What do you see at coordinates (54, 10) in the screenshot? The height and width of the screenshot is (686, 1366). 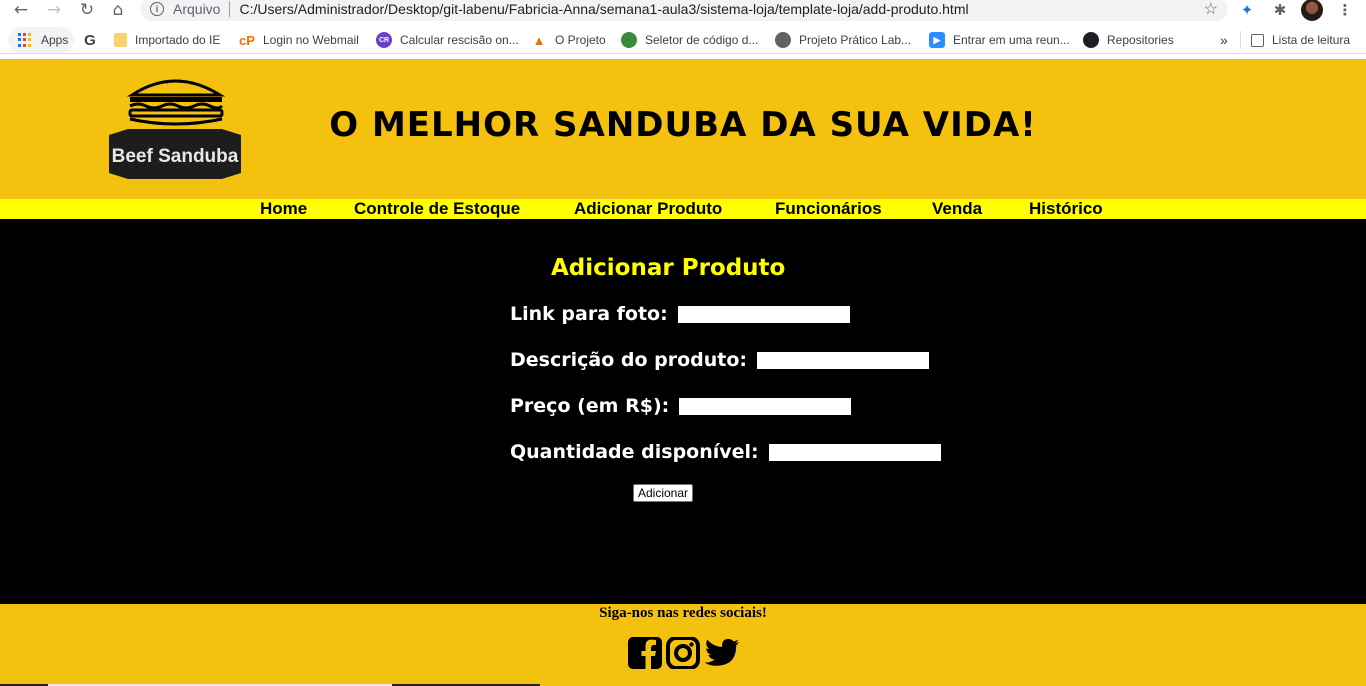 I see `forward-arrow-icon: →` at bounding box center [54, 10].